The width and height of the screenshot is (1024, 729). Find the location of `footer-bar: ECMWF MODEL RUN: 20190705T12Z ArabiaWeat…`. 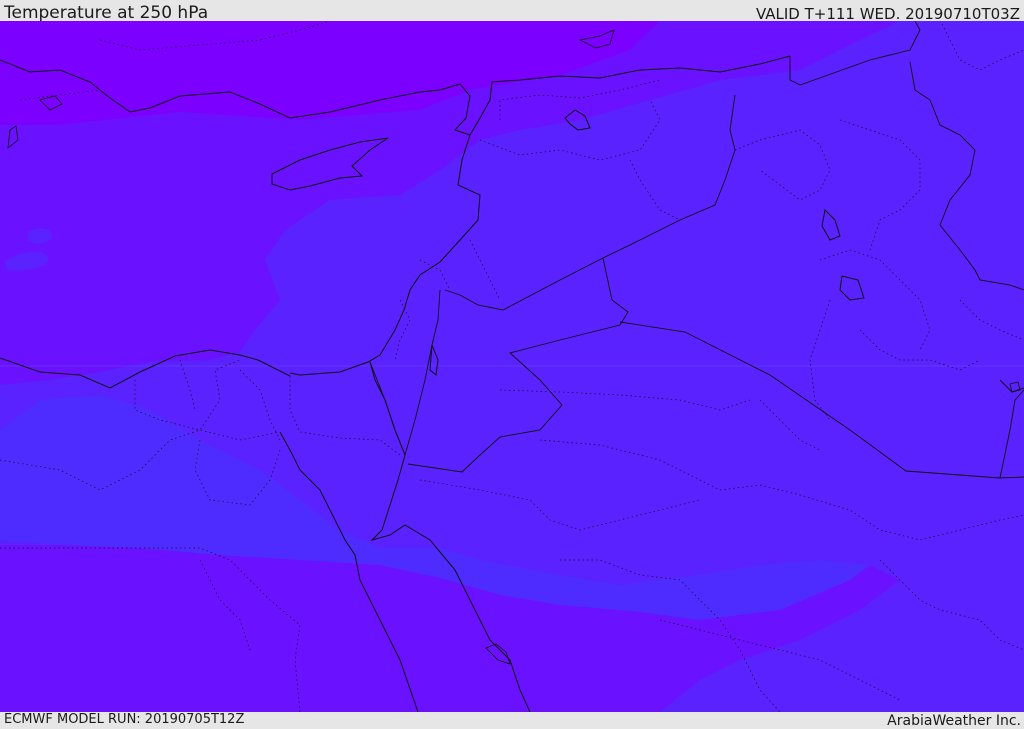

footer-bar: ECMWF MODEL RUN: 20190705T12Z ArabiaWeat… is located at coordinates (512, 720).